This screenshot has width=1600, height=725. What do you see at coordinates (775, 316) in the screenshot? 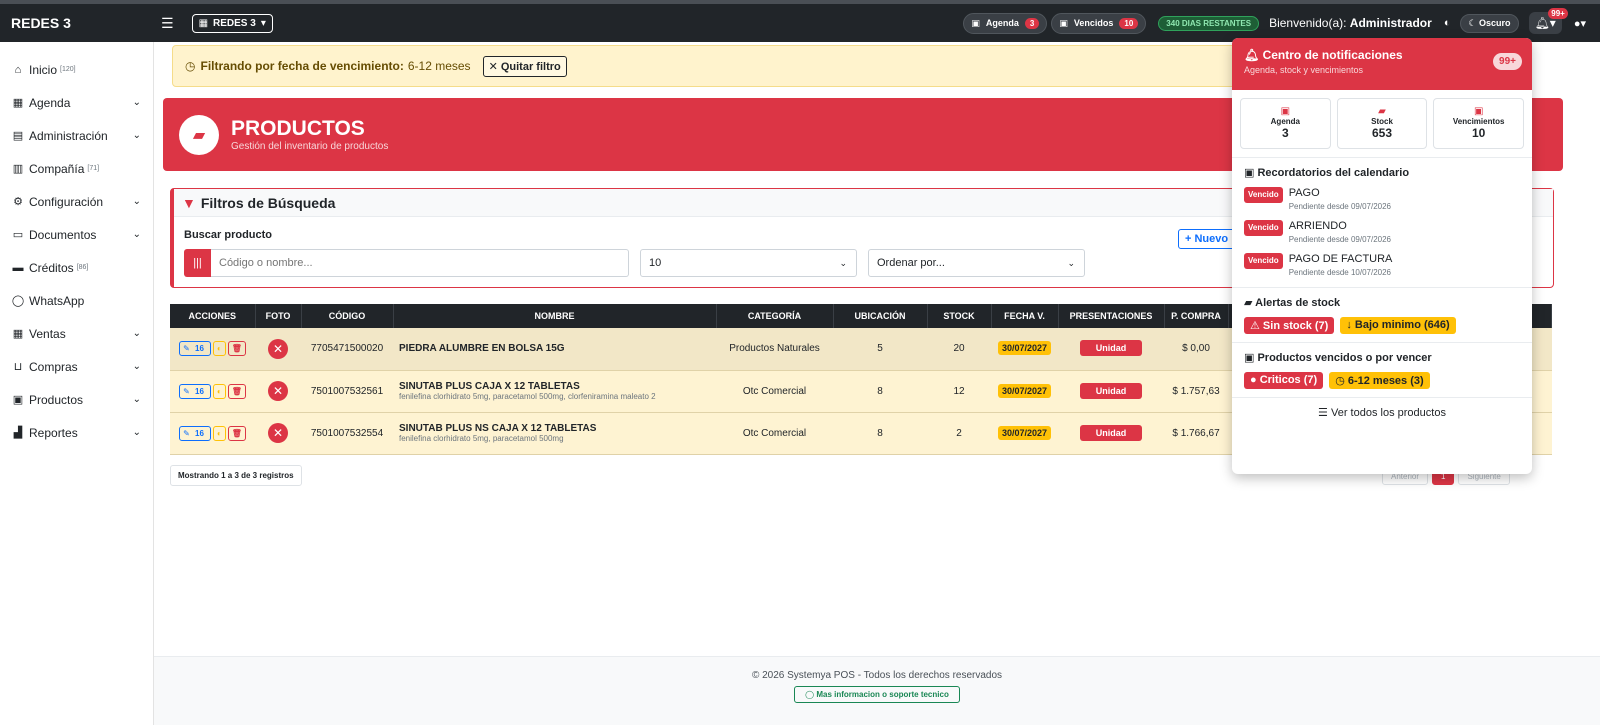
I see `column-header: CATEGORÍA` at bounding box center [775, 316].